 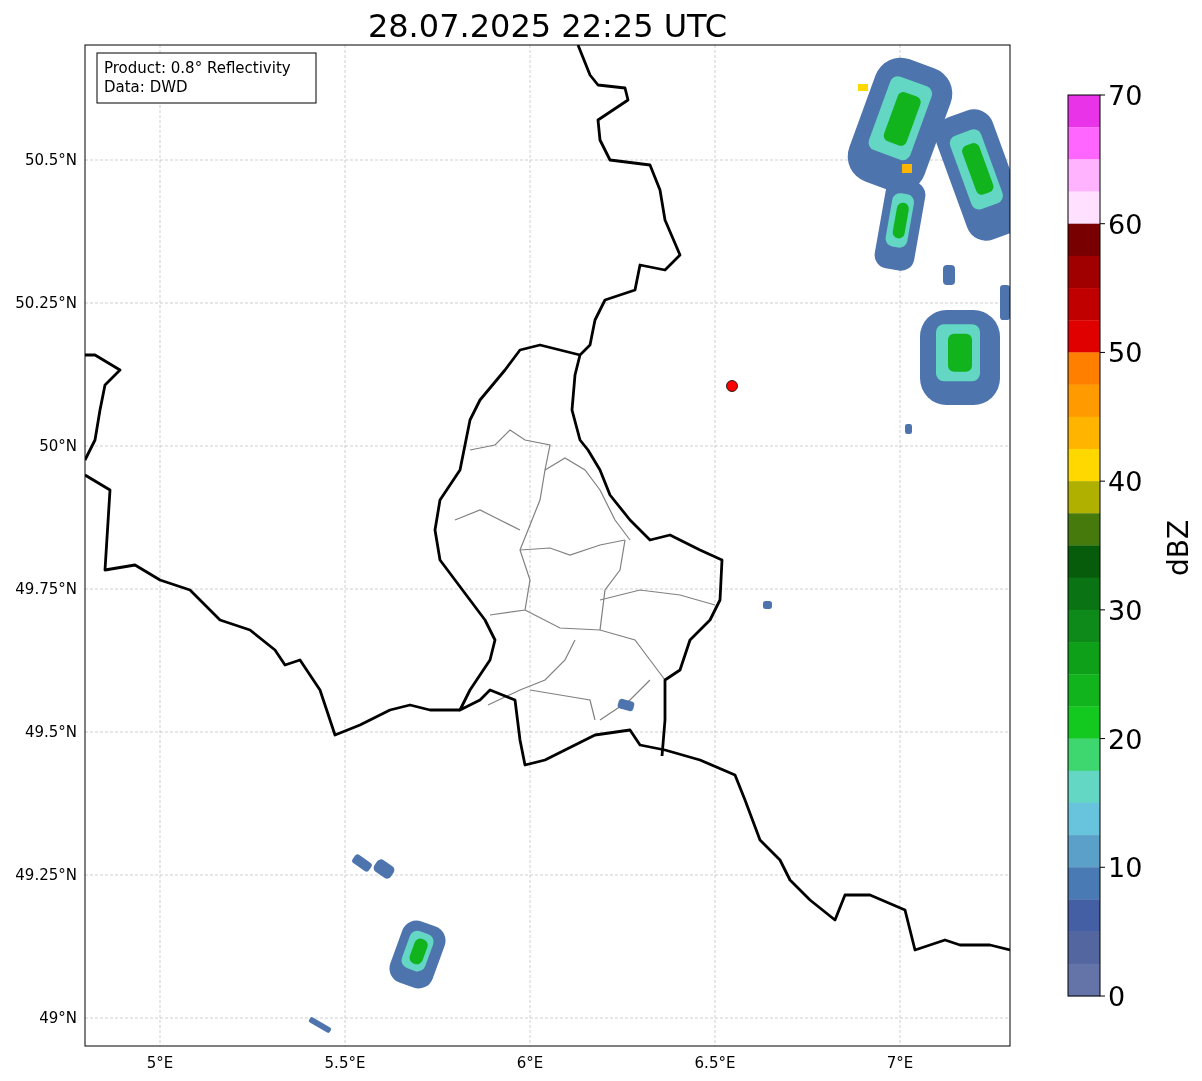 What do you see at coordinates (1125, 482) in the screenshot?
I see `colorbar-tick-label: 40` at bounding box center [1125, 482].